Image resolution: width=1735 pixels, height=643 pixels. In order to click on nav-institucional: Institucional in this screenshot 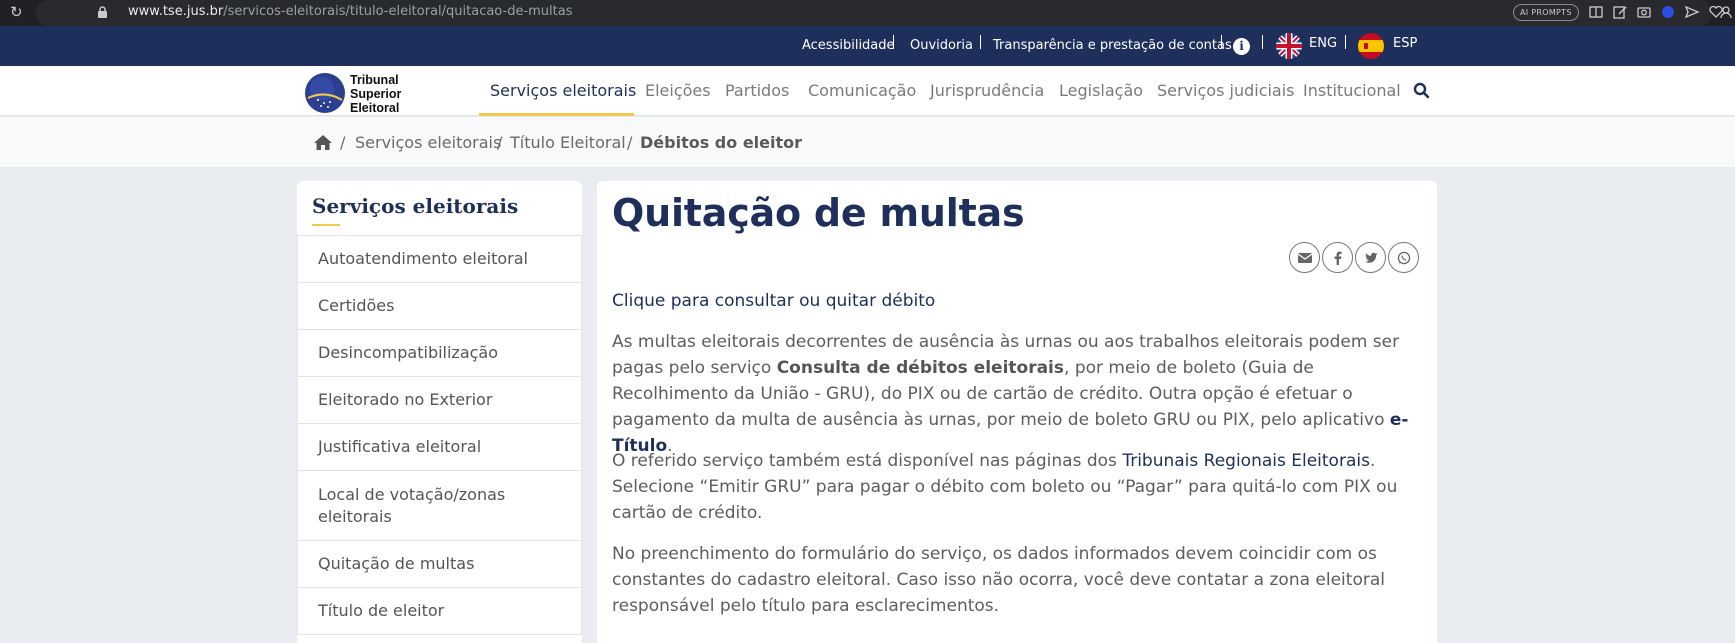, I will do `click(1352, 90)`.